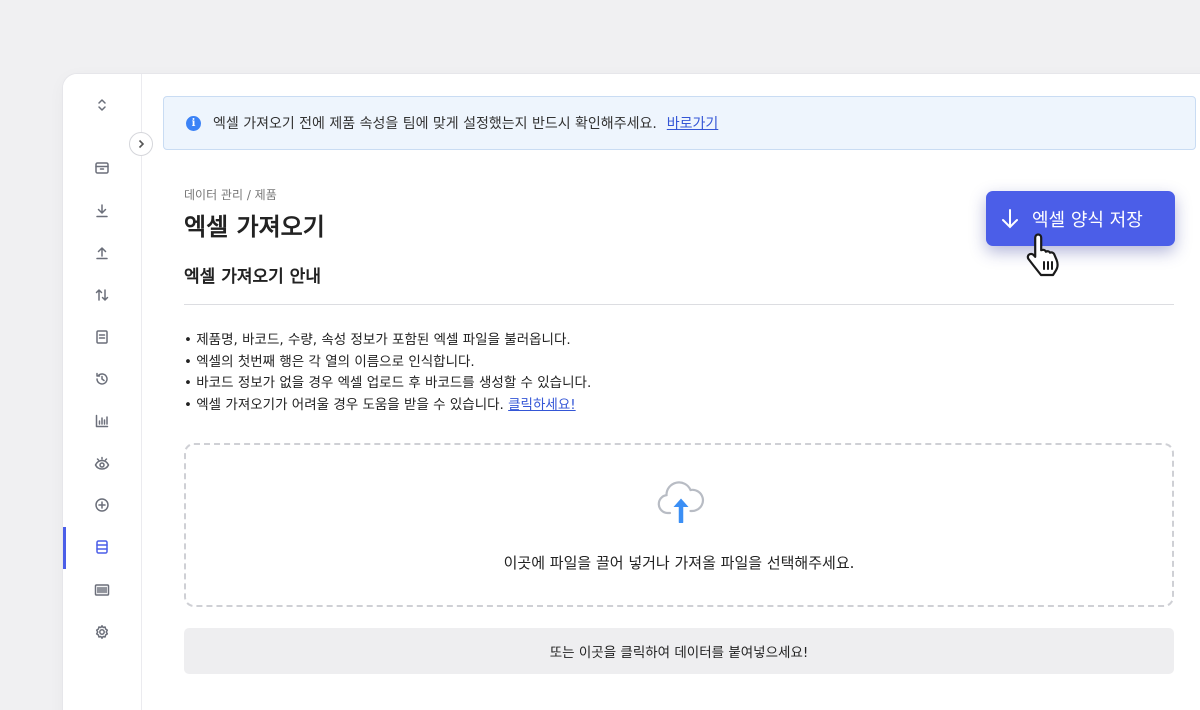  Describe the element at coordinates (193, 123) in the screenshot. I see `info-icon: i` at that location.